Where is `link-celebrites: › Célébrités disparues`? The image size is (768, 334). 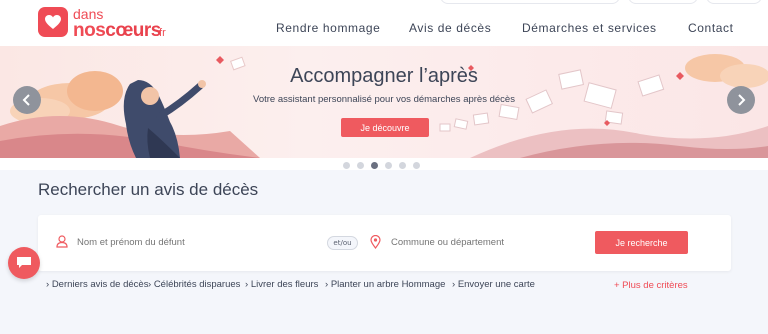
link-celebrites: › Célébrités disparues is located at coordinates (194, 284).